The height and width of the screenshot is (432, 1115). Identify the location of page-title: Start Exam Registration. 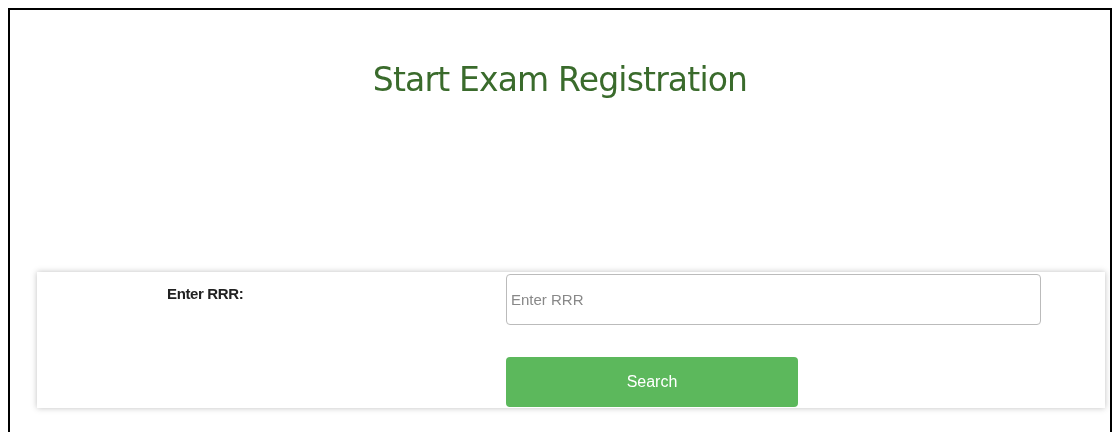
(560, 80).